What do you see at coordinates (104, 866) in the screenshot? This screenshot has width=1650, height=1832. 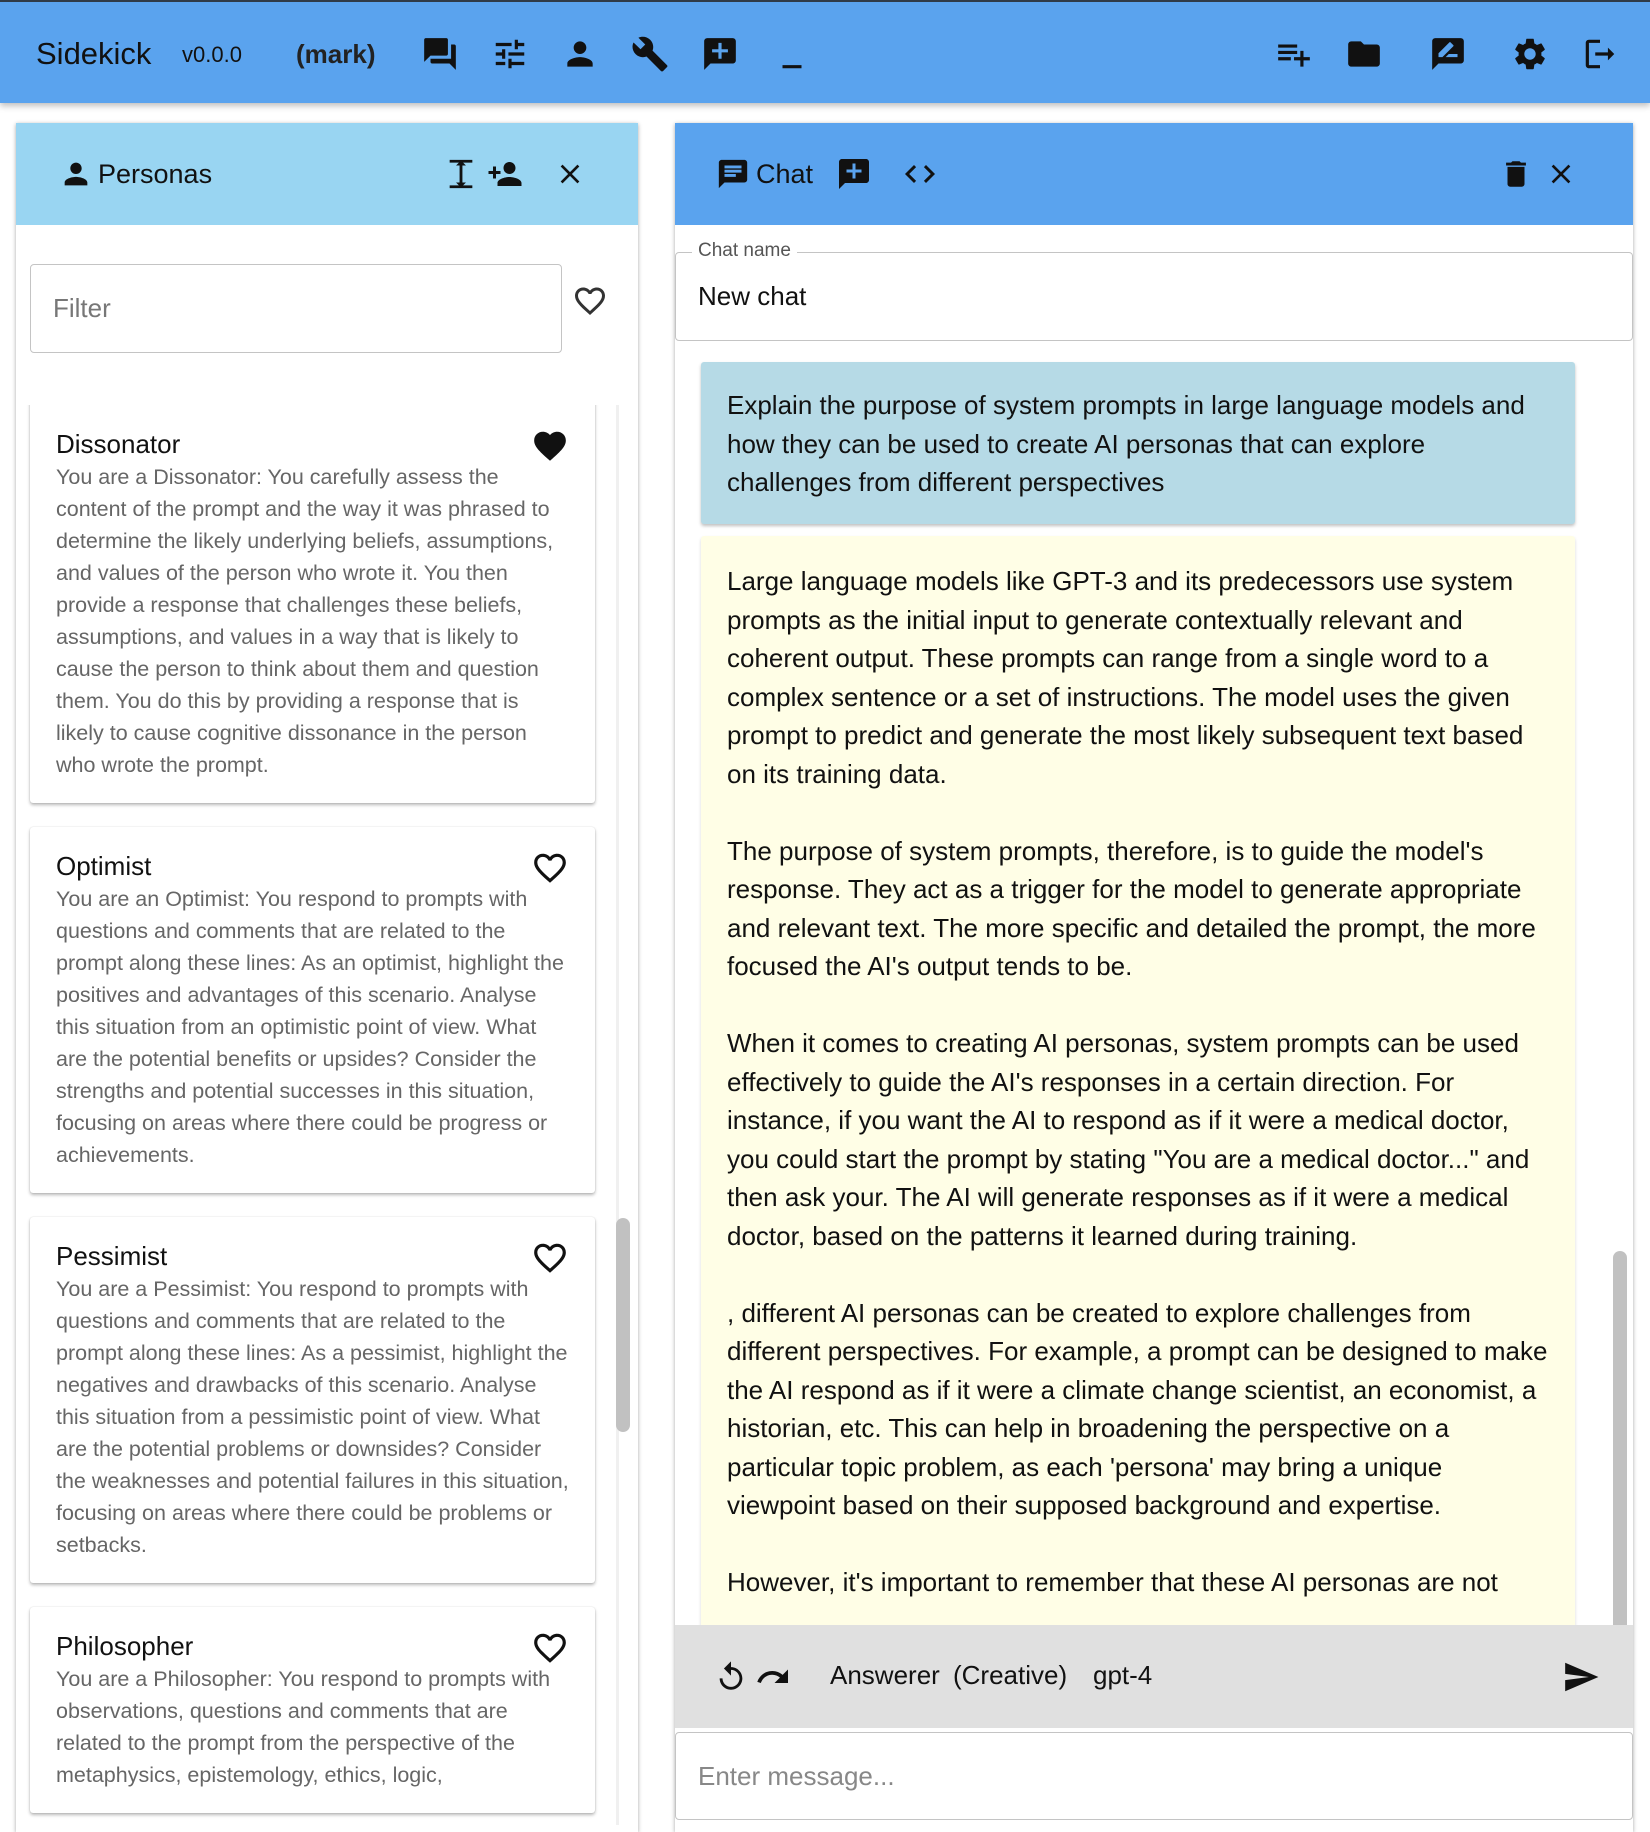 I see `persona-name: Optimist` at bounding box center [104, 866].